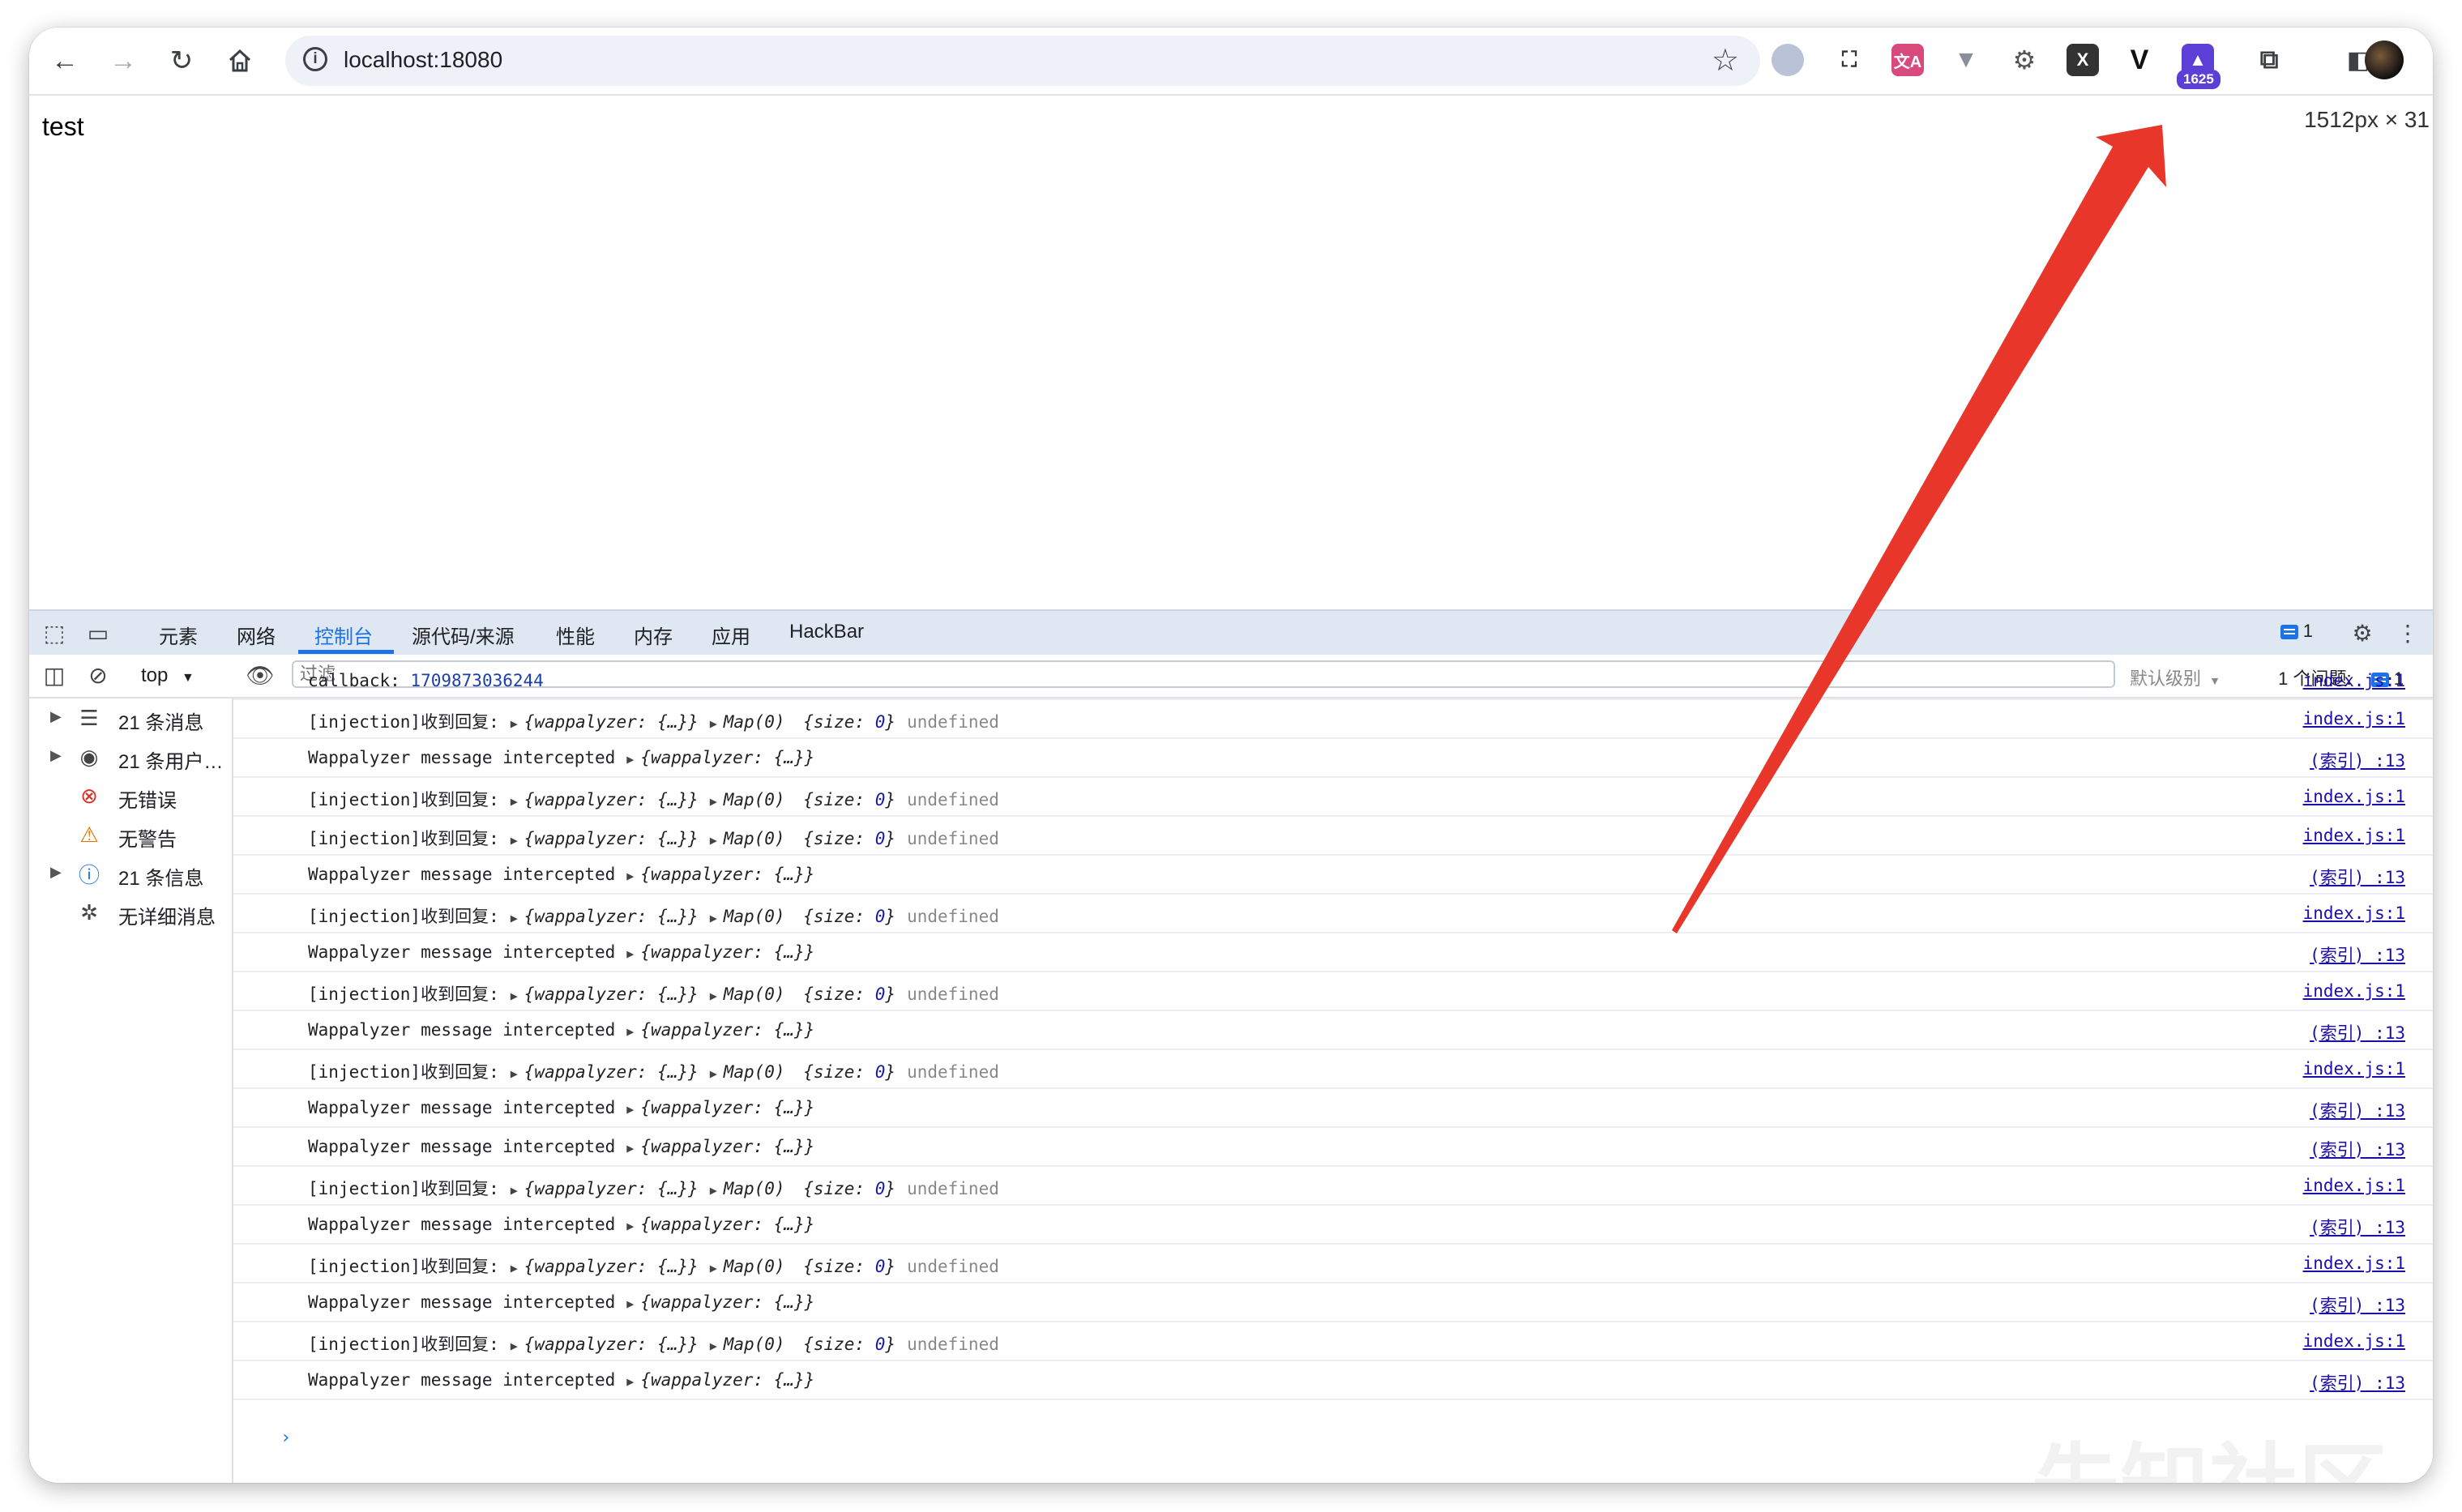 This screenshot has width=2462, height=1512. I want to click on tab-sources: 源代码/来源, so click(464, 635).